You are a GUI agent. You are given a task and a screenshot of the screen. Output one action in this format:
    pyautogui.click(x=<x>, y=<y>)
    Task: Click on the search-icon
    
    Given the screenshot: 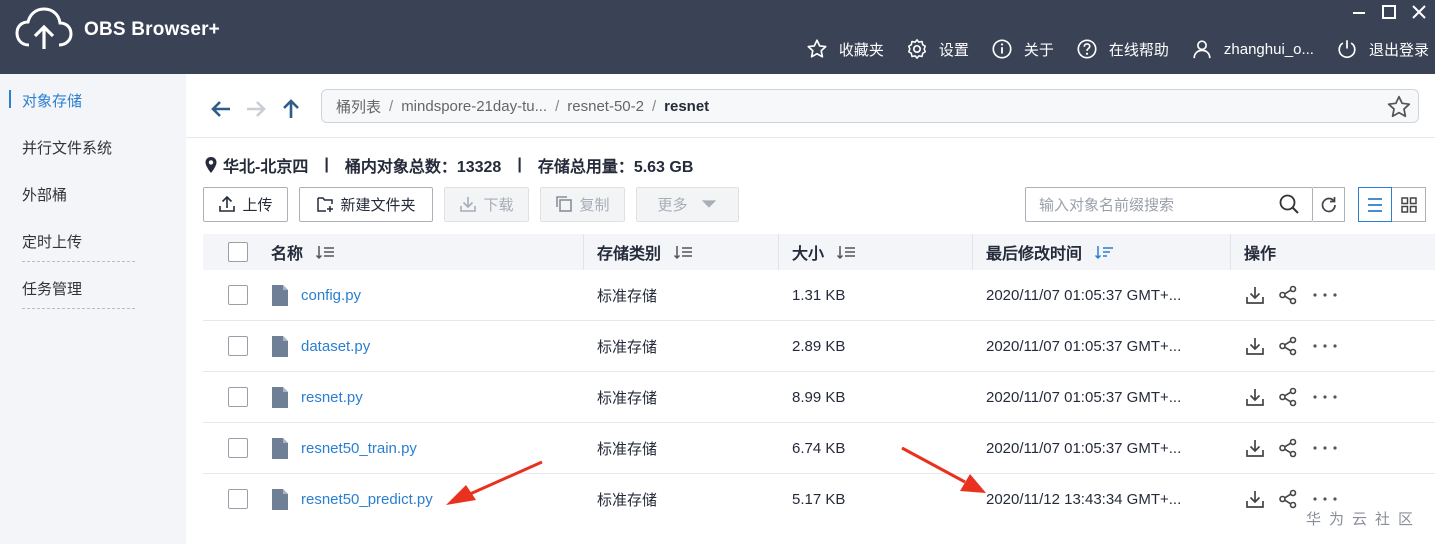 What is the action you would take?
    pyautogui.click(x=1289, y=204)
    